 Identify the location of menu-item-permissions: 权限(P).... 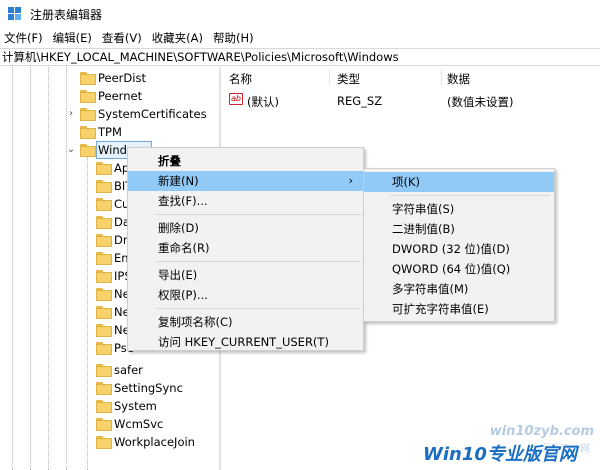
(245, 295).